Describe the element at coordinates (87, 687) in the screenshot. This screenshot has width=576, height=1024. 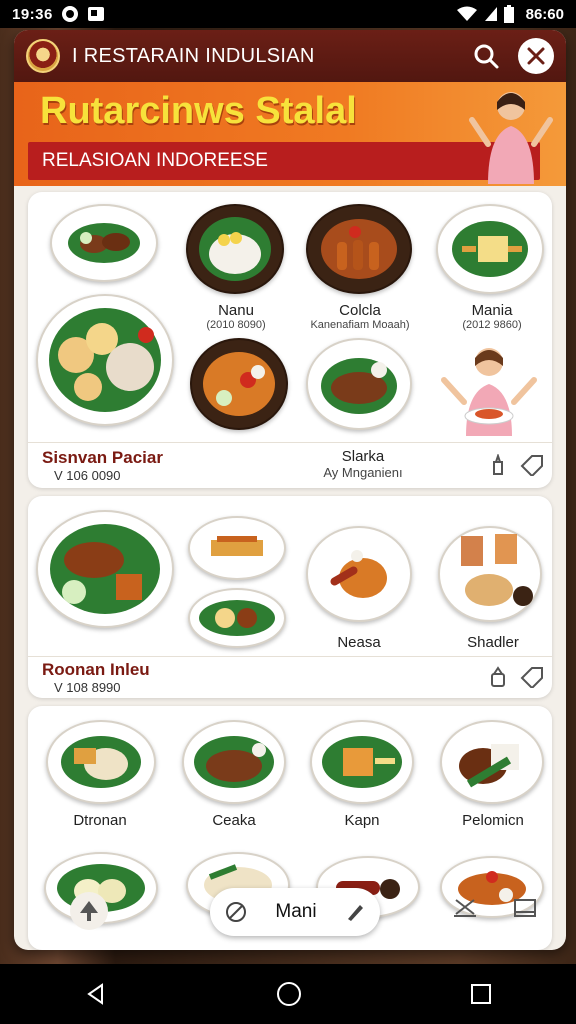
I see `category-price: V 108 8990` at that location.